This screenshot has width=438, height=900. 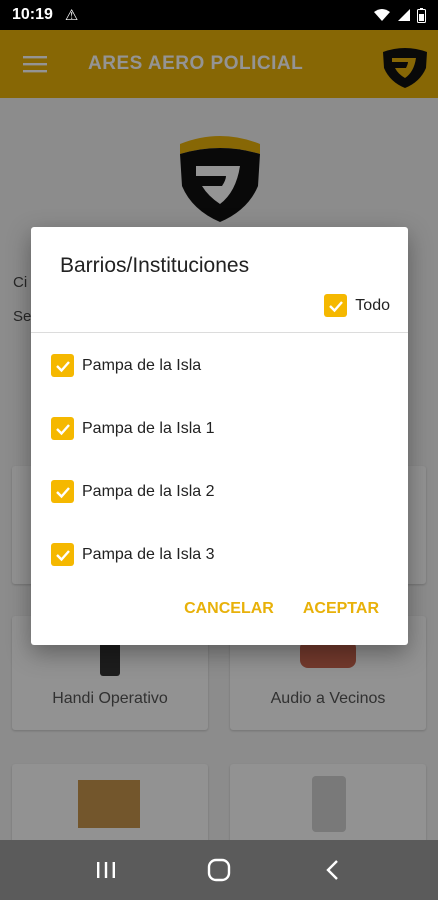 What do you see at coordinates (142, 365) in the screenshot?
I see `option-label: Pampa de la Isla` at bounding box center [142, 365].